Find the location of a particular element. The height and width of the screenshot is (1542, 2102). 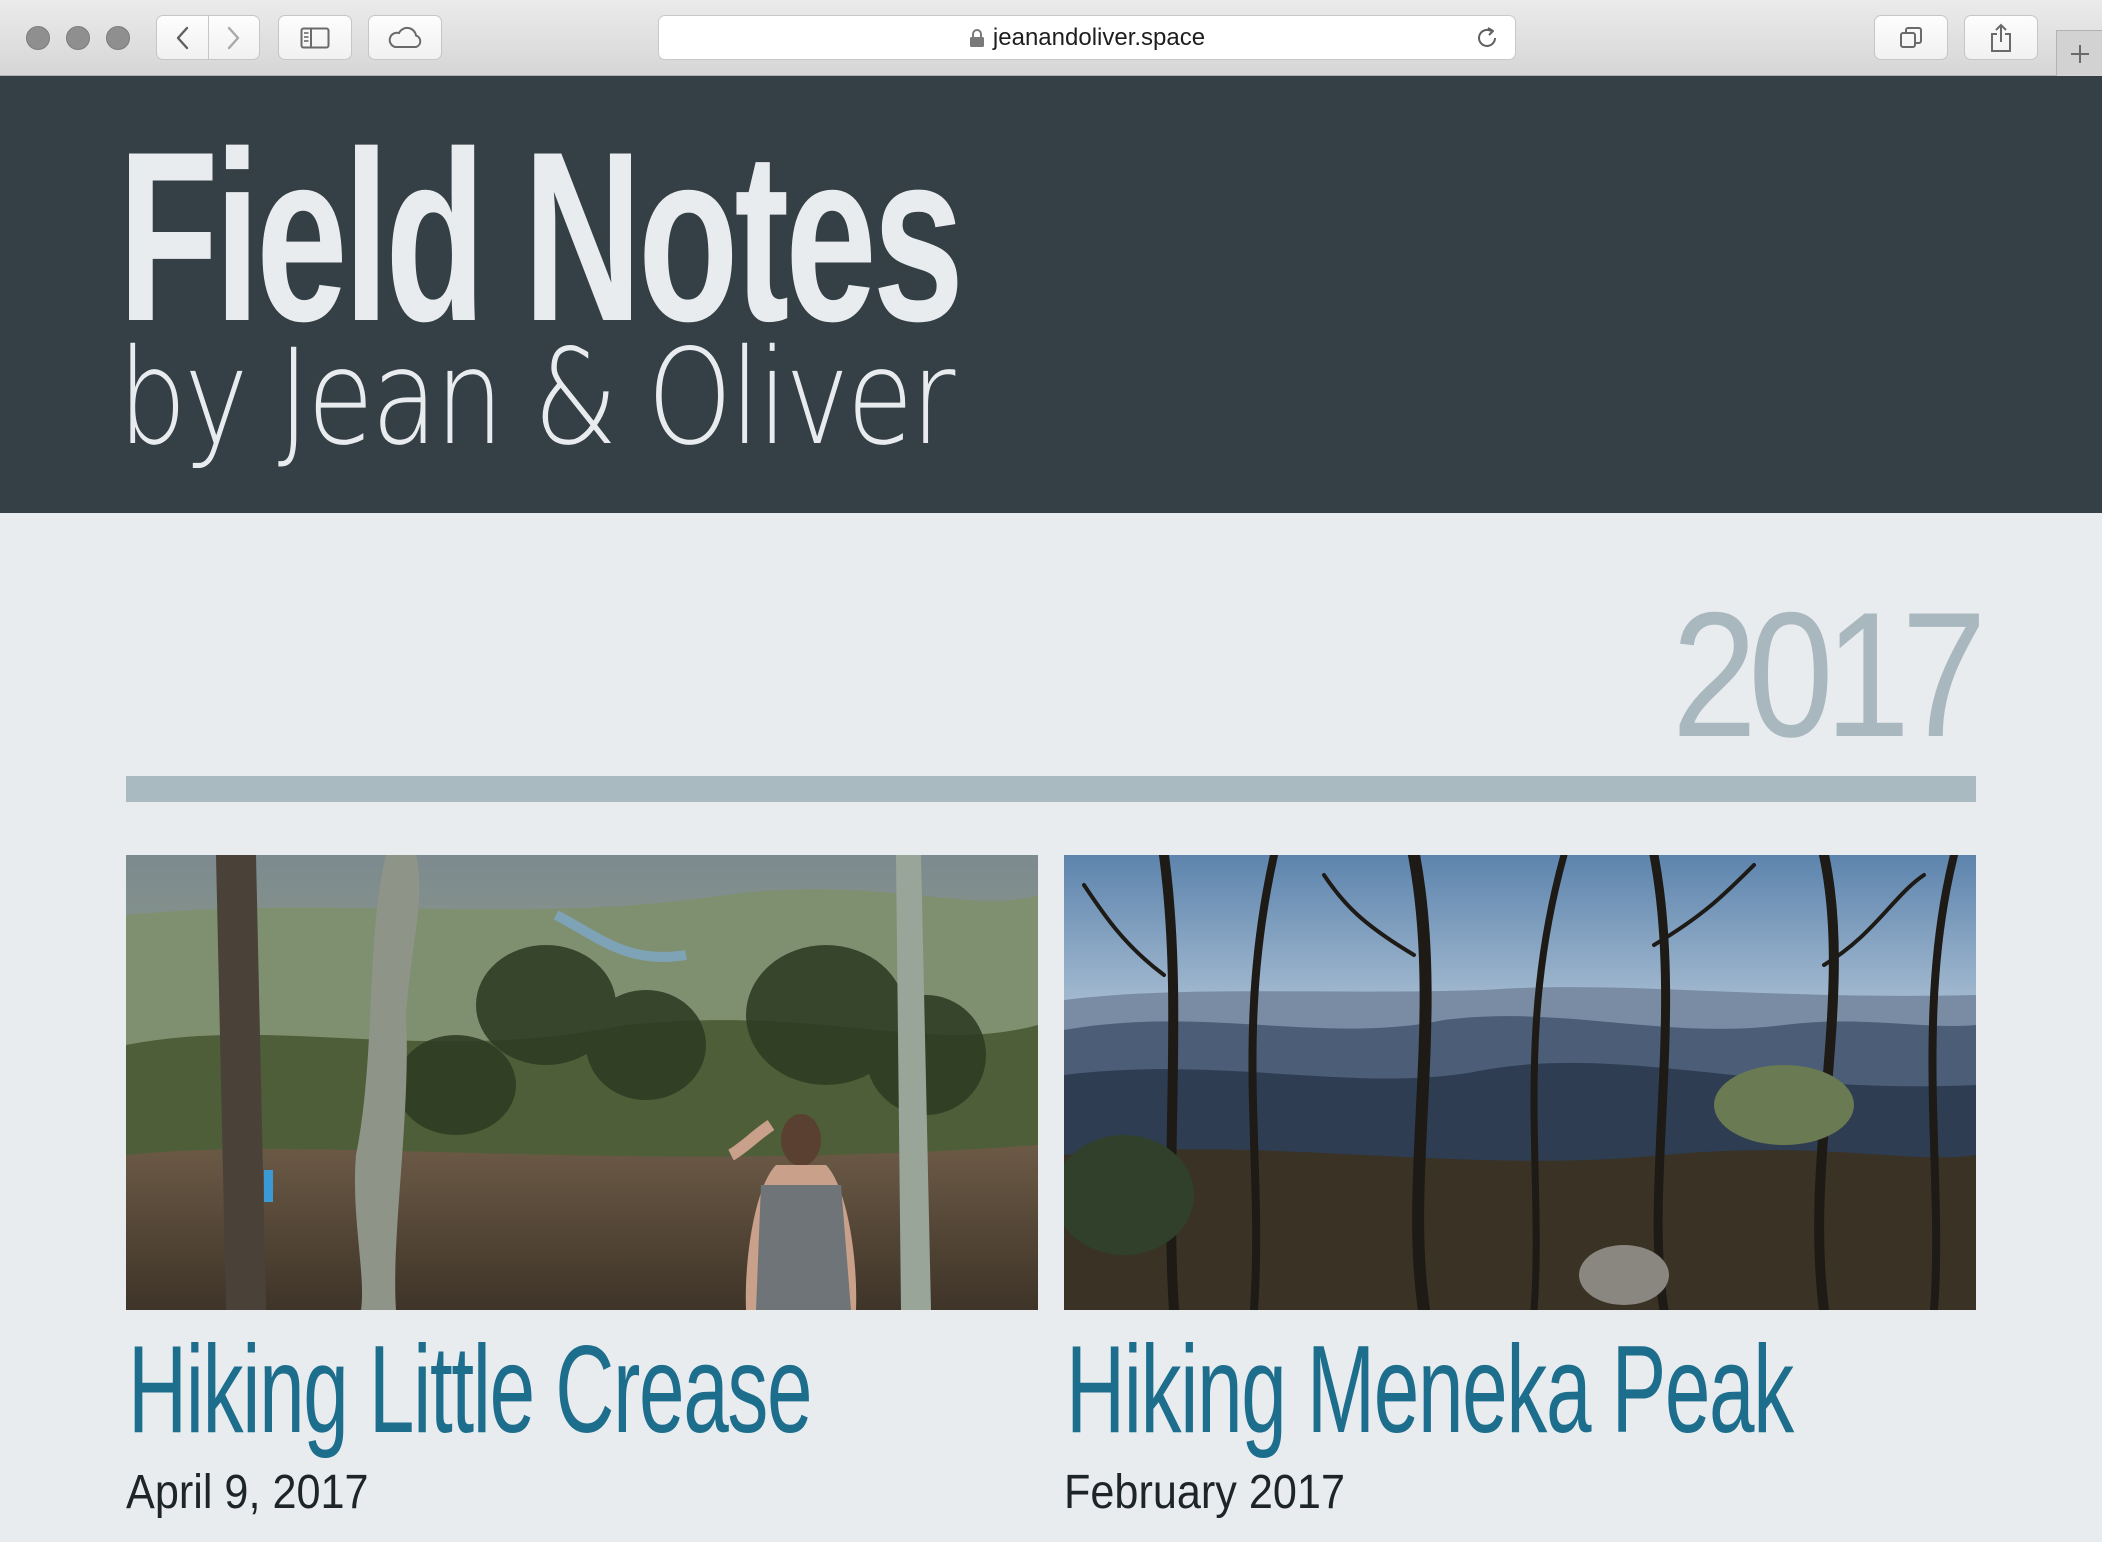

browser-toolbar: jeanandoliver.space is located at coordinates (1051, 38).